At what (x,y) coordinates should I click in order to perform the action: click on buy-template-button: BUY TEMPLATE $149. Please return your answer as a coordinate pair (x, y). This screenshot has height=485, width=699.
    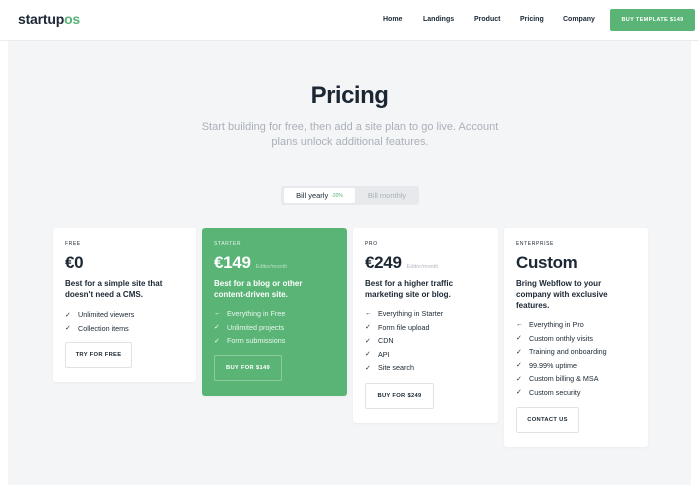
    Looking at the image, I should click on (652, 20).